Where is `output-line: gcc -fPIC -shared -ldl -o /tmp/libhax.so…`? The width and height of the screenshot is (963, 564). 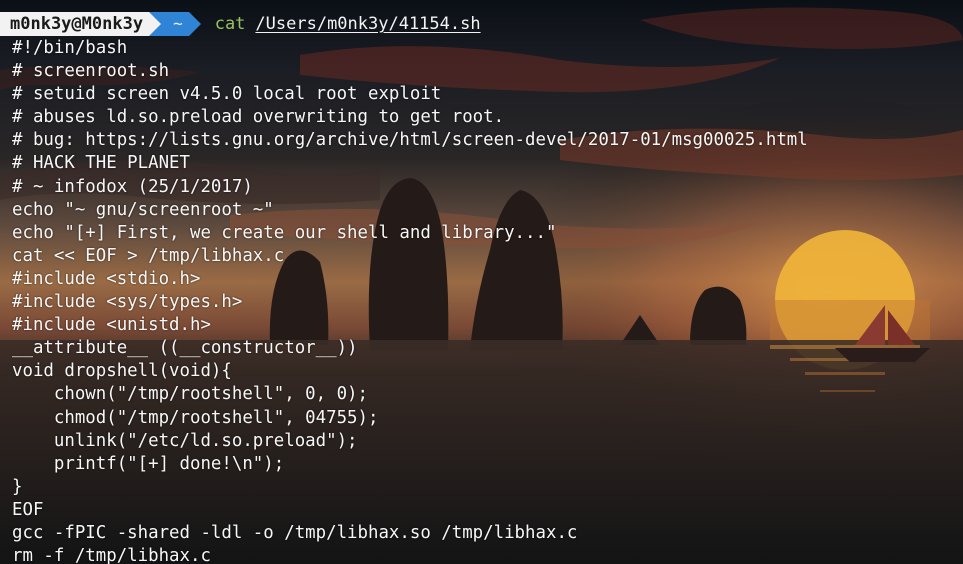
output-line: gcc -fPIC -shared -ldl -o /tmp/libhax.so… is located at coordinates (295, 532).